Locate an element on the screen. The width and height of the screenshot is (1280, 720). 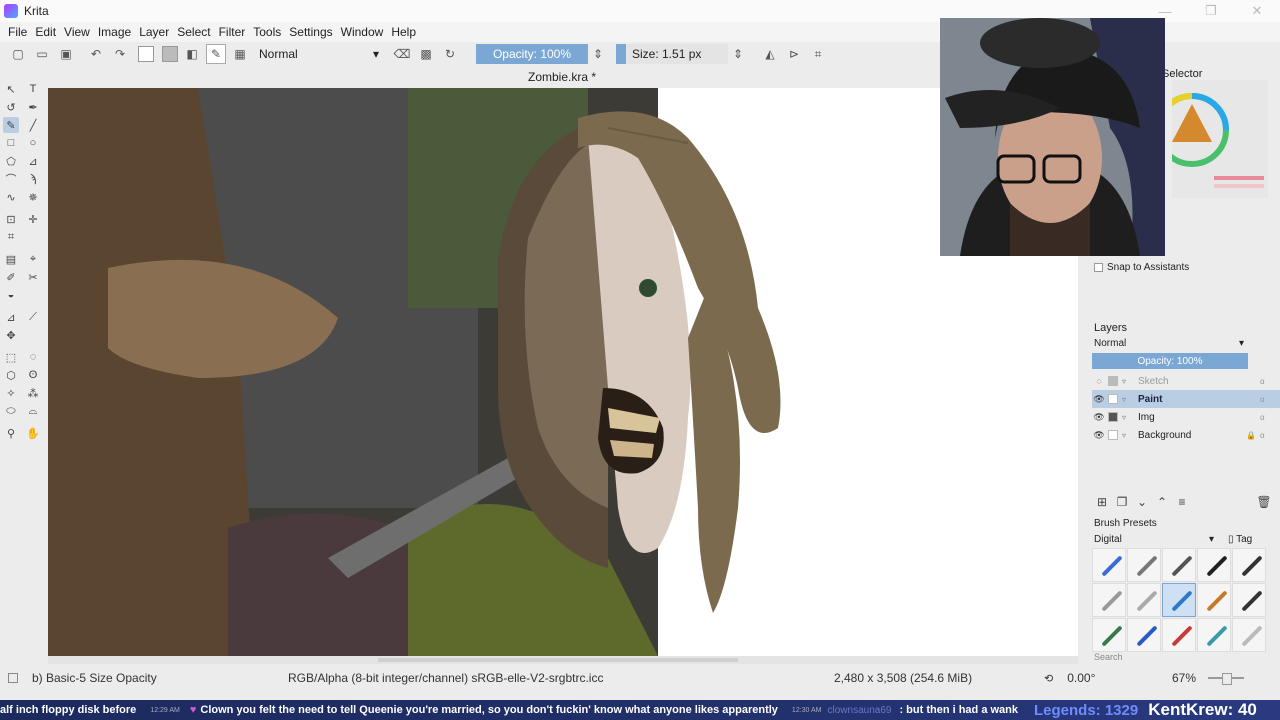
freehand-brush-tool-icon: ✎ is located at coordinates (11, 125).